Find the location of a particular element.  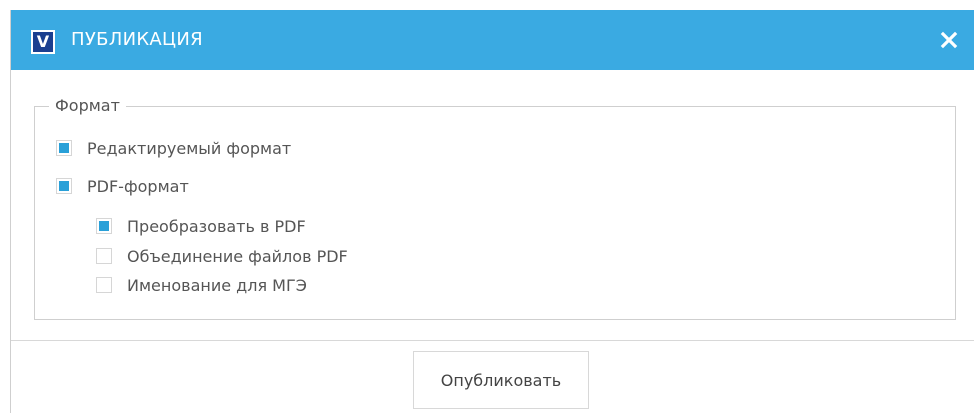

merge-pdf-label: Объединение файлов PDF is located at coordinates (237, 256).